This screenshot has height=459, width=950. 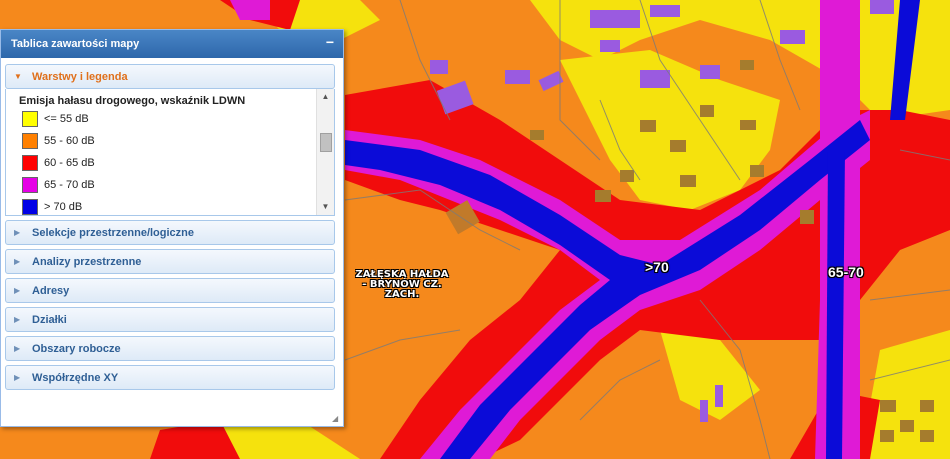 I want to click on legend-item: > 70 dB, so click(x=52, y=207).